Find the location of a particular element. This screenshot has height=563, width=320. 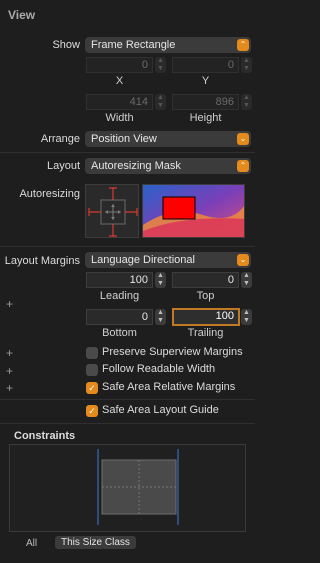

leading-field: 100 is located at coordinates (119, 280).